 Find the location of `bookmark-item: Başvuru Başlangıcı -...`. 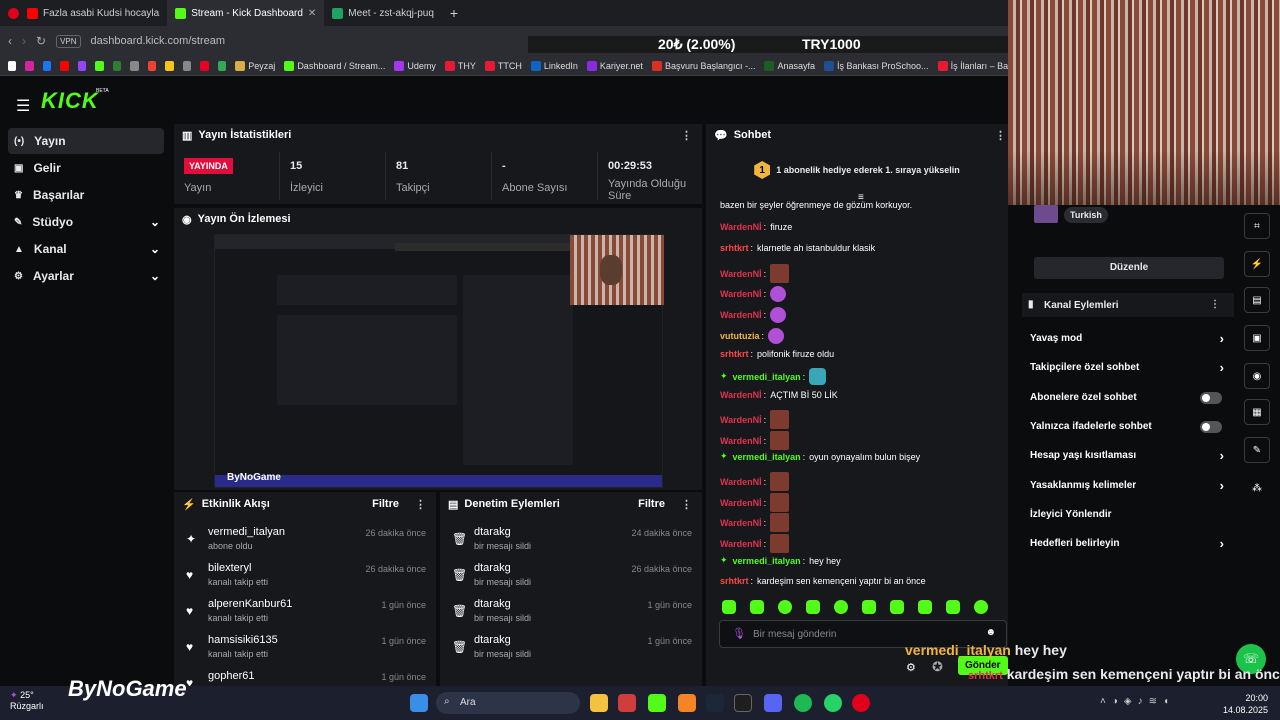

bookmark-item: Başvuru Başlangıcı -... is located at coordinates (703, 65).